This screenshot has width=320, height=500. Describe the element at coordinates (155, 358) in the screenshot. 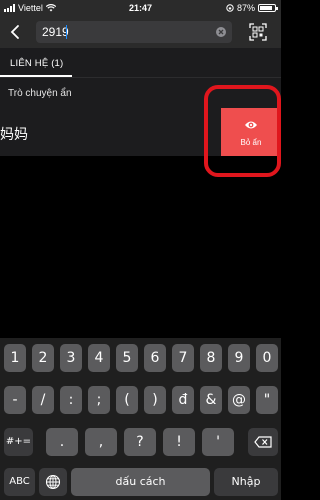

I see `key-6: 6` at that location.